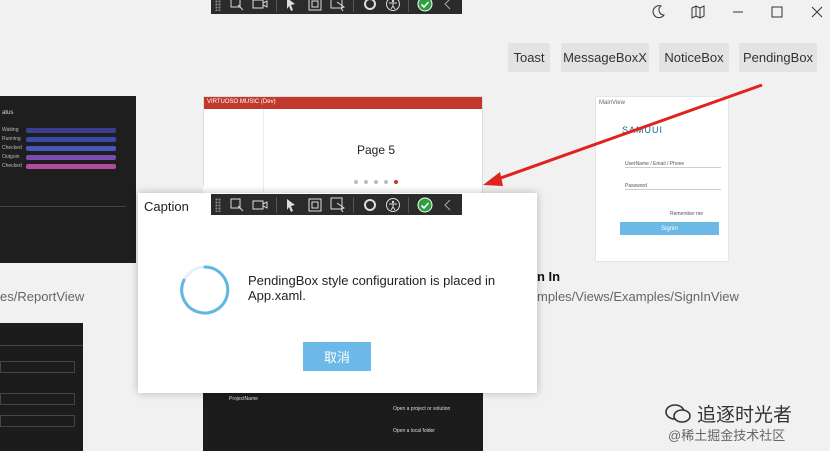 The width and height of the screenshot is (830, 451). What do you see at coordinates (343, 103) in the screenshot?
I see `page-card-header: VIRTUOSO MUSIC (Dev)` at bounding box center [343, 103].